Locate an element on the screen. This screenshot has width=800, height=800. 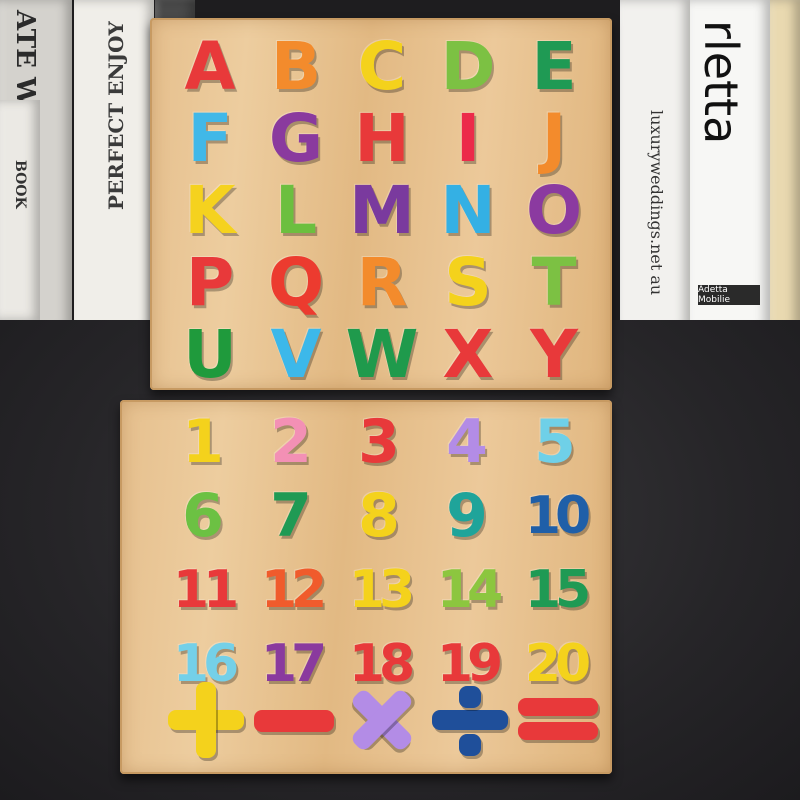
letter-piece-i: I is located at coordinates (468, 139).